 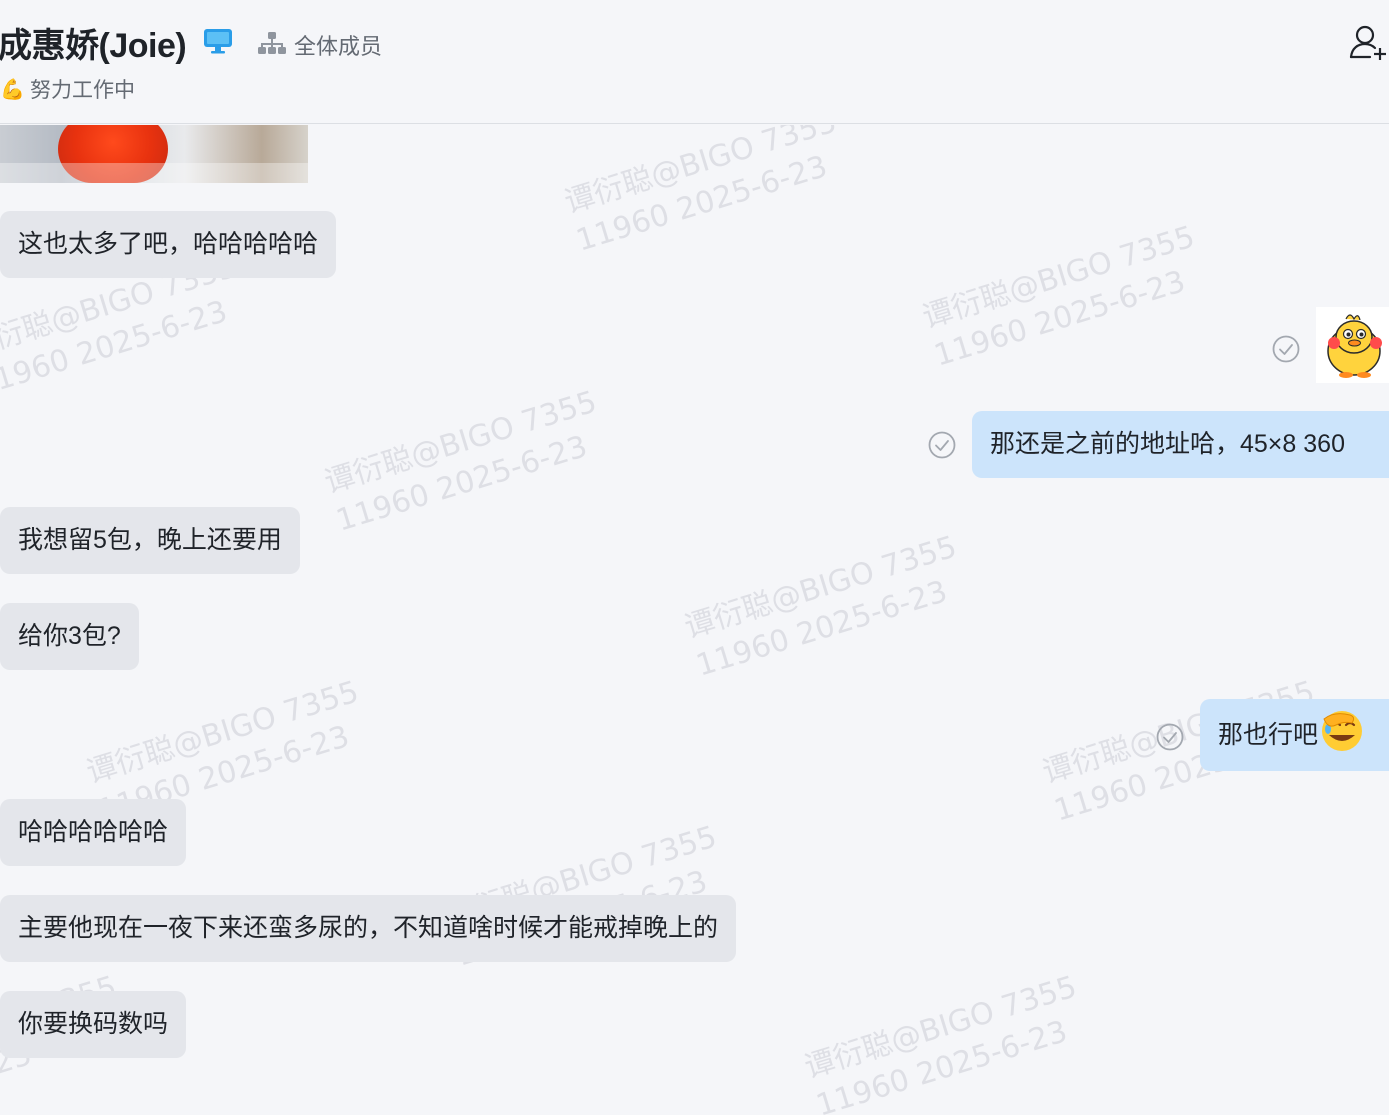 What do you see at coordinates (1268, 735) in the screenshot?
I see `message-text: 那也行吧` at bounding box center [1268, 735].